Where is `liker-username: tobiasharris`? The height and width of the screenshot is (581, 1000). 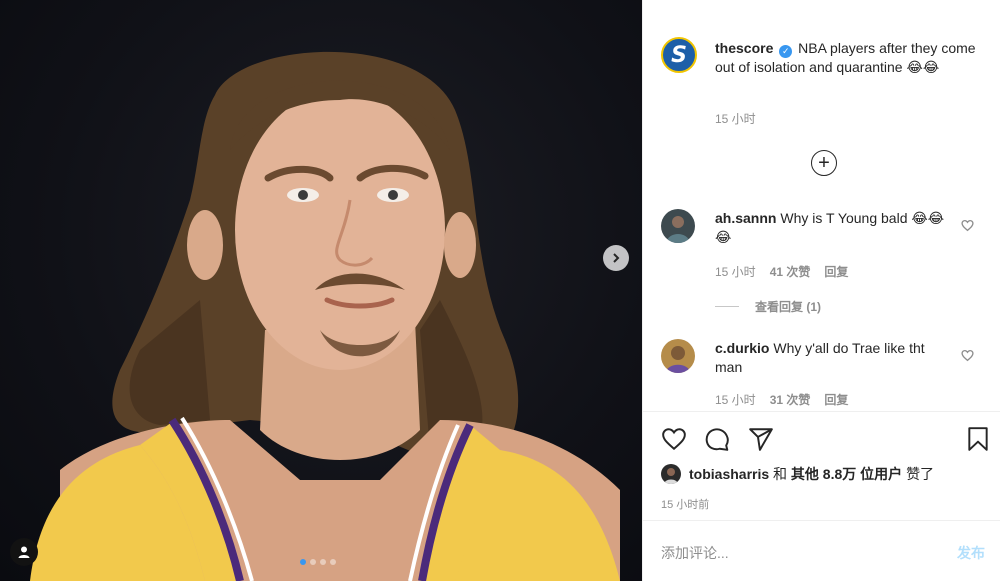 liker-username: tobiasharris is located at coordinates (729, 474).